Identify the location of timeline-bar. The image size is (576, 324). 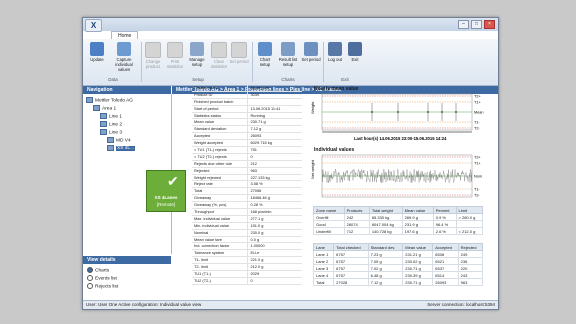
(397, 132).